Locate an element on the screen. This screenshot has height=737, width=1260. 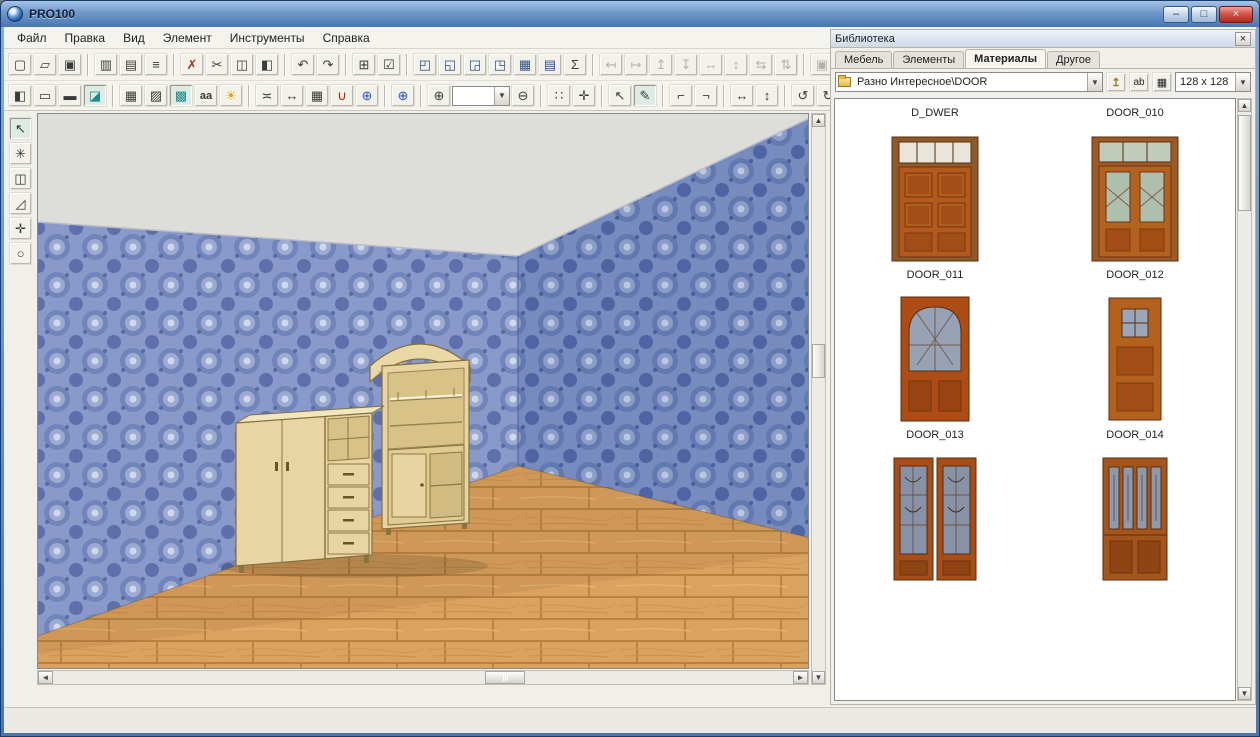
scroll-up-arrow: ▲ is located at coordinates (818, 120).